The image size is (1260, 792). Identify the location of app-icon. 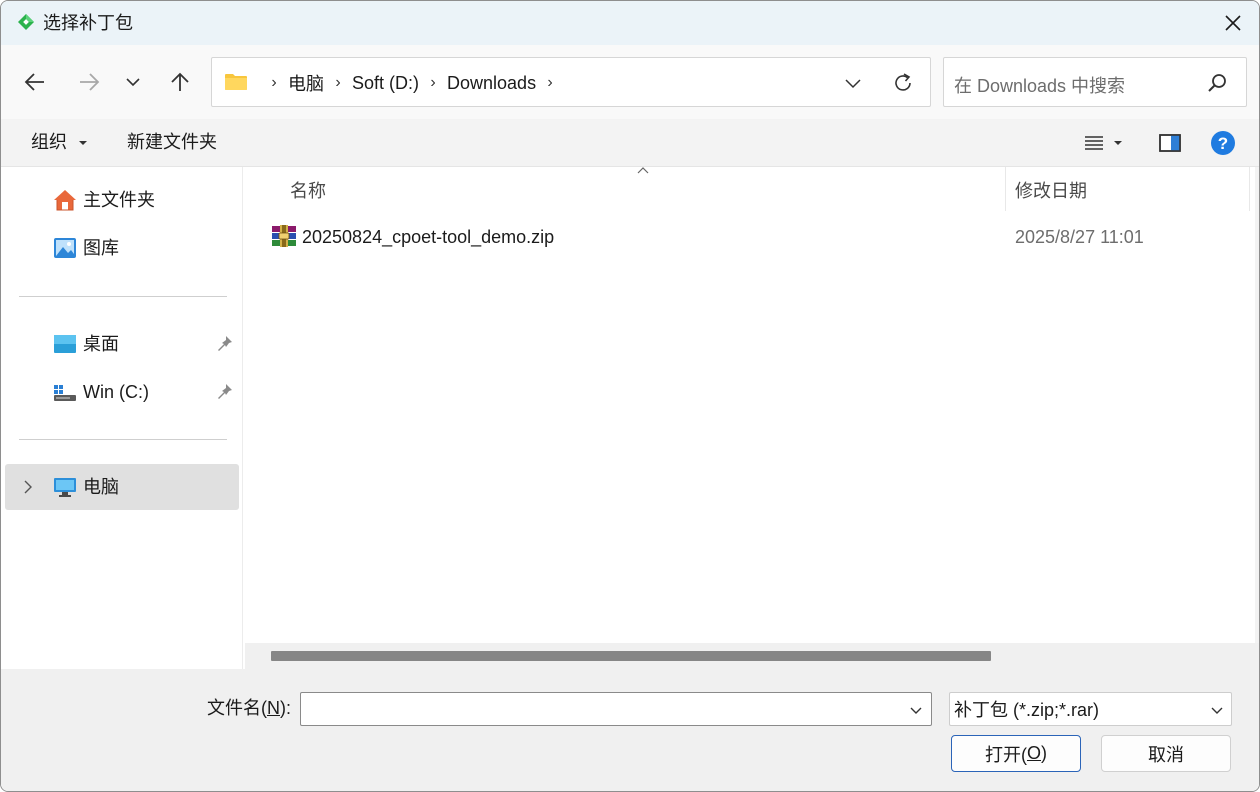
(26, 22).